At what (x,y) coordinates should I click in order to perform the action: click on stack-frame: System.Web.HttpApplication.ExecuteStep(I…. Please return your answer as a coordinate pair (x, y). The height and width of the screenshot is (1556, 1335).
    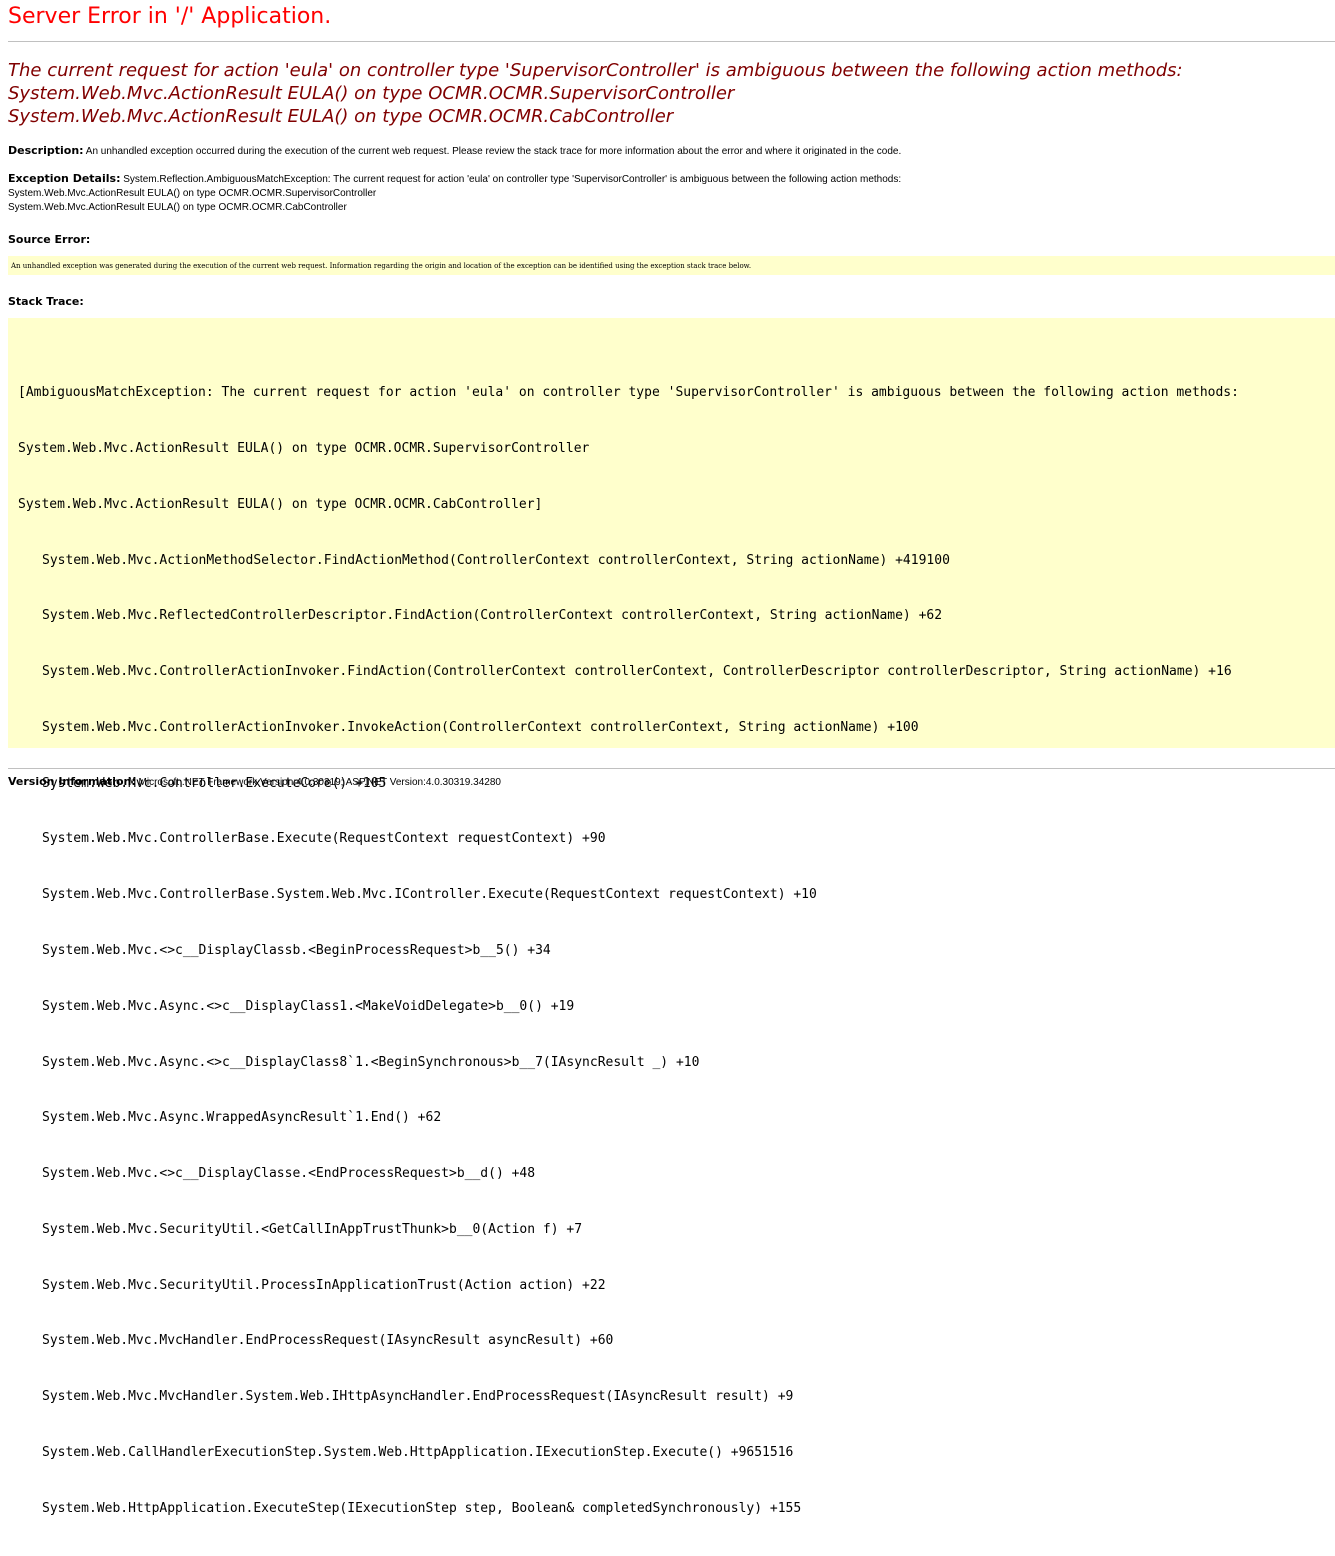
    Looking at the image, I should click on (422, 1508).